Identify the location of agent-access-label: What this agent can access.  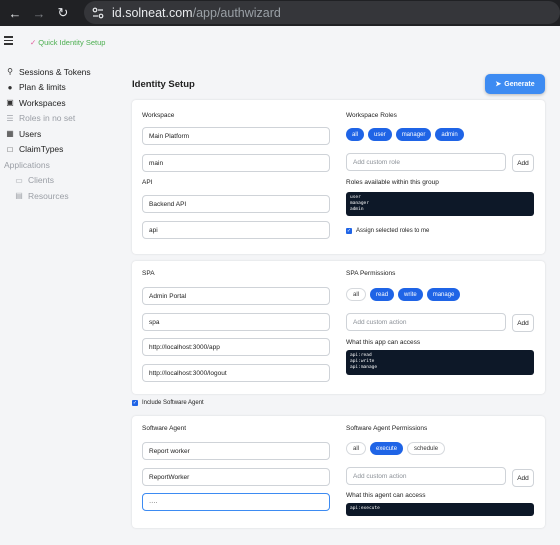
(386, 495).